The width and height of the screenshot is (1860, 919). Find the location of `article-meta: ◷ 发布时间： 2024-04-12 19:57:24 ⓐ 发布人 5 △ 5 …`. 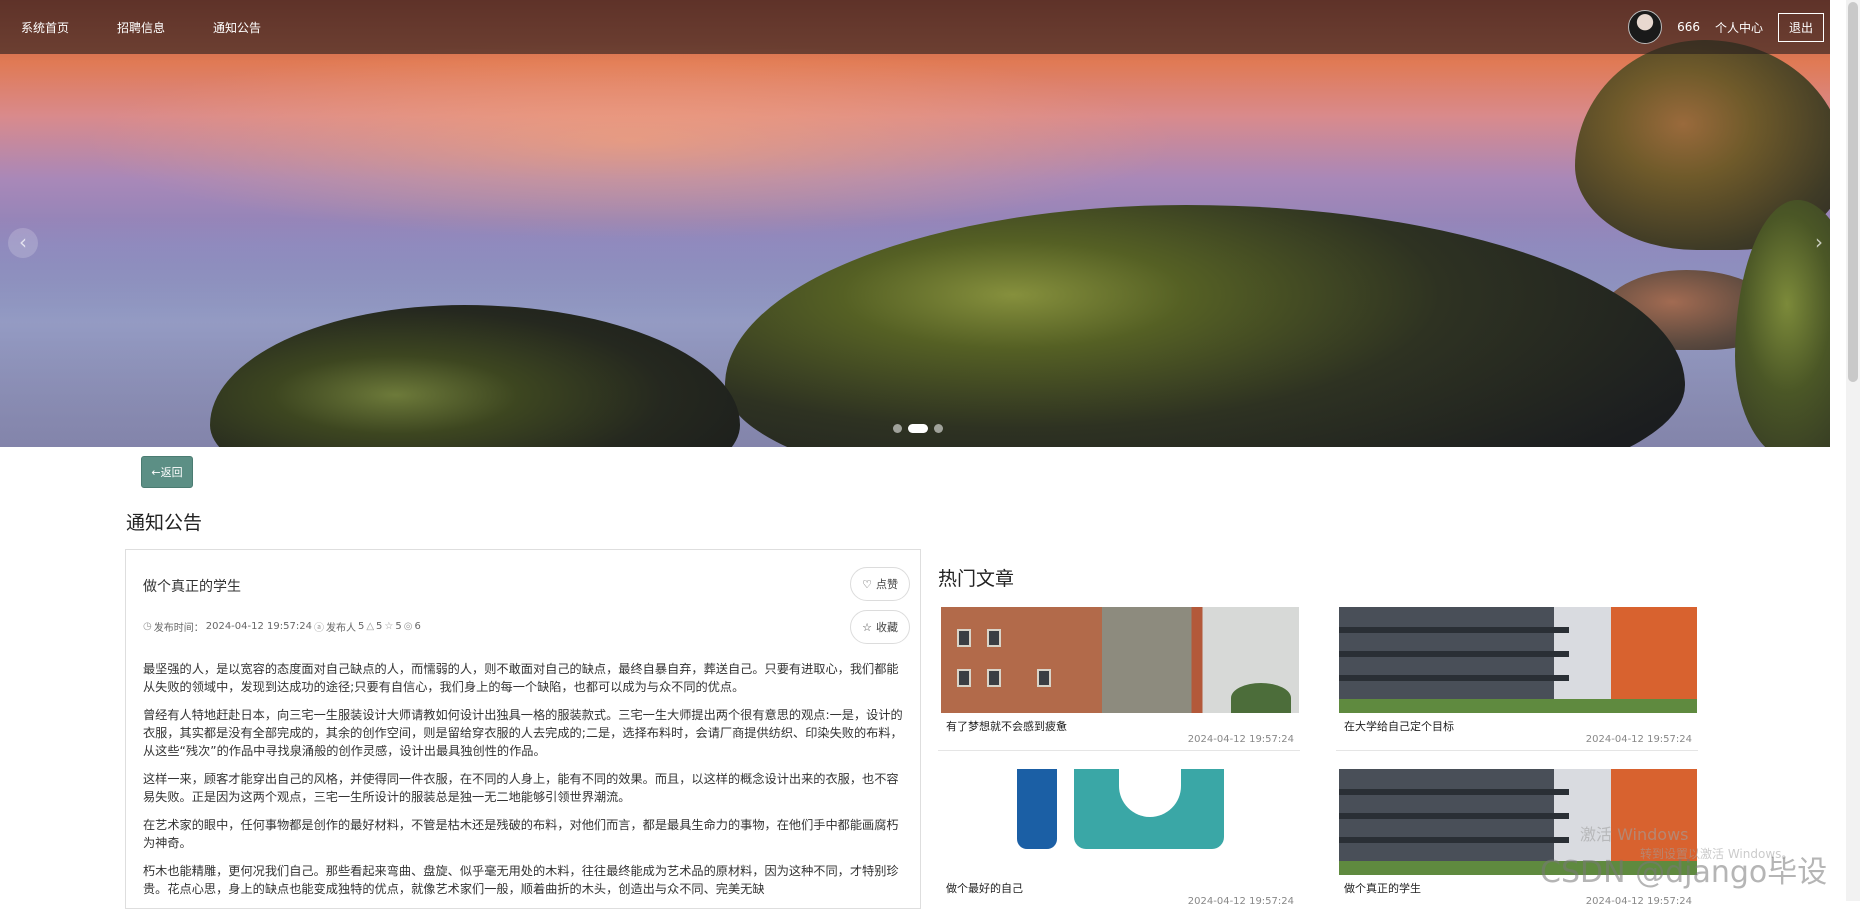

article-meta: ◷ 发布时间： 2024-04-12 19:57:24 ⓐ 发布人 5 △ 5 … is located at coordinates (282, 626).